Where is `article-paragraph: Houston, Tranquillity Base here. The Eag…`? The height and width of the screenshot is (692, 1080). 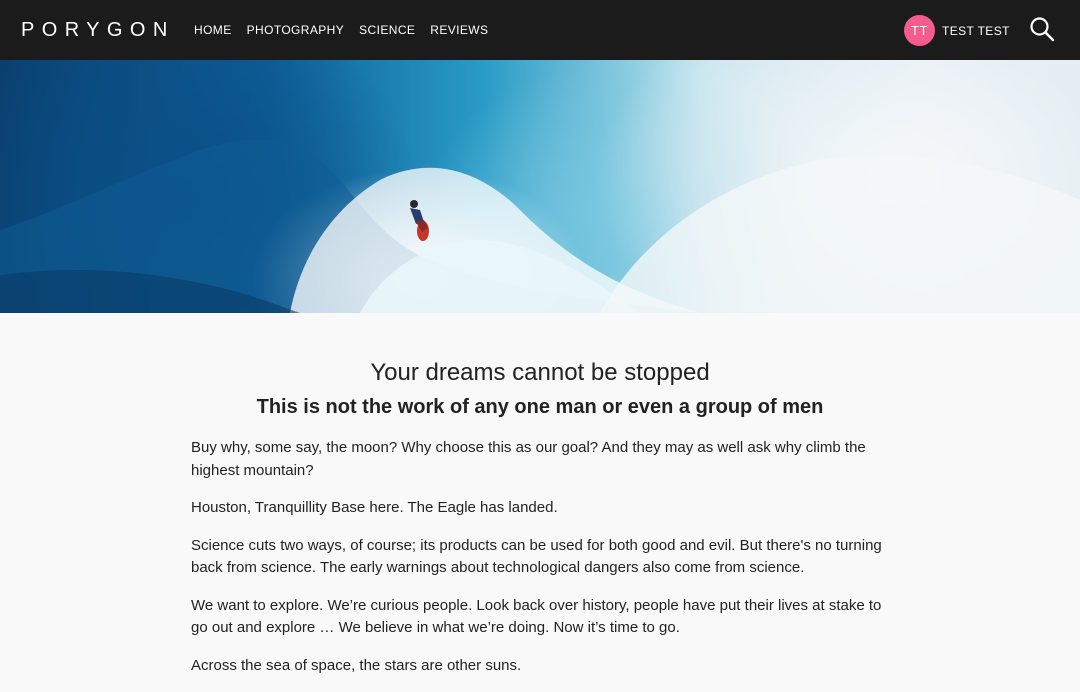
article-paragraph: Houston, Tranquillity Base here. The Eag… is located at coordinates (374, 507).